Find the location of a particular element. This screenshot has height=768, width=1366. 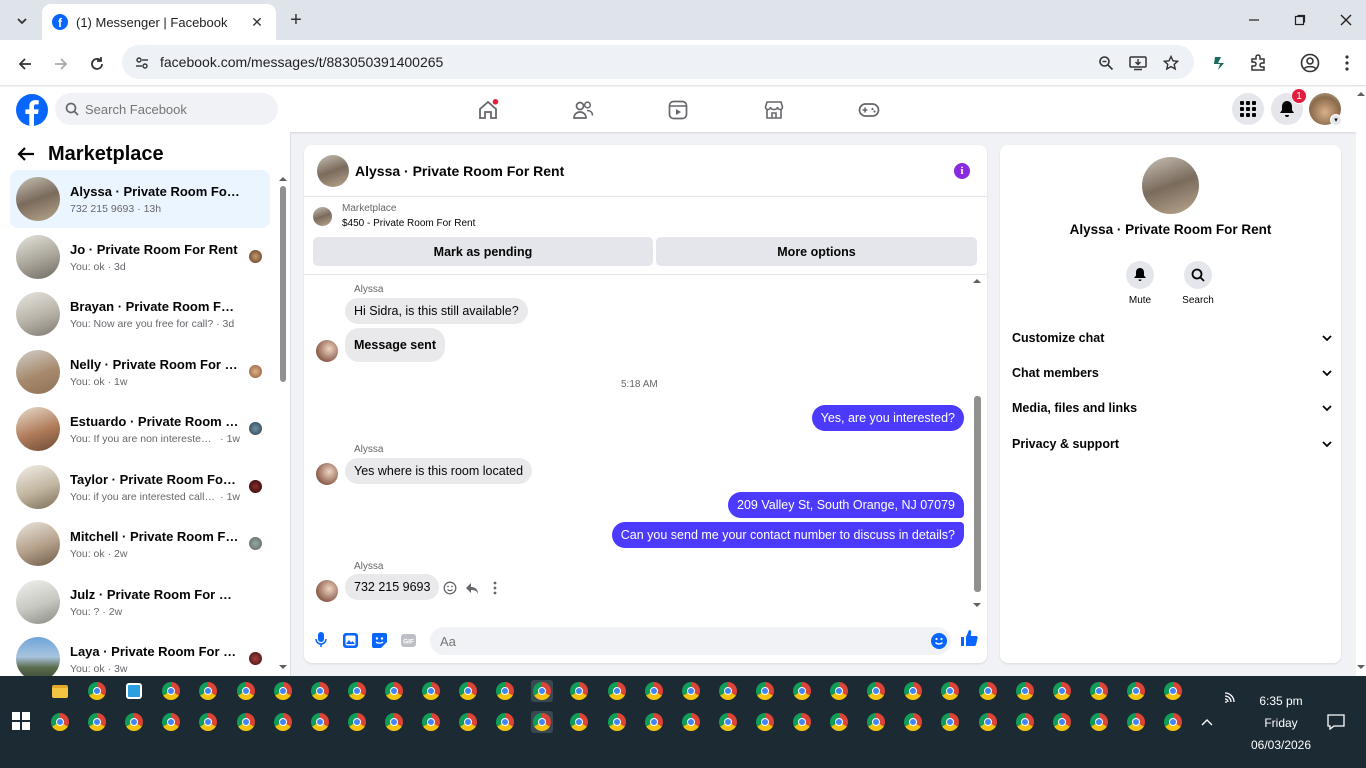

tab-search-button is located at coordinates (22, 21).